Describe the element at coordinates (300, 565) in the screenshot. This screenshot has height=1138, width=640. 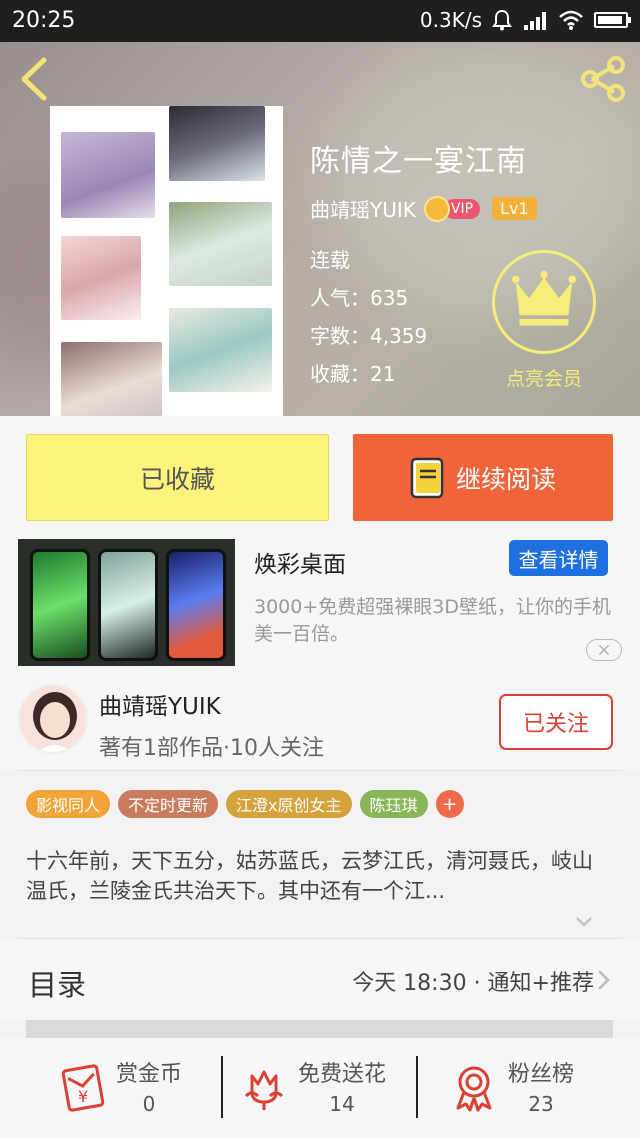
I see `ad-title: 焕彩桌面` at that location.